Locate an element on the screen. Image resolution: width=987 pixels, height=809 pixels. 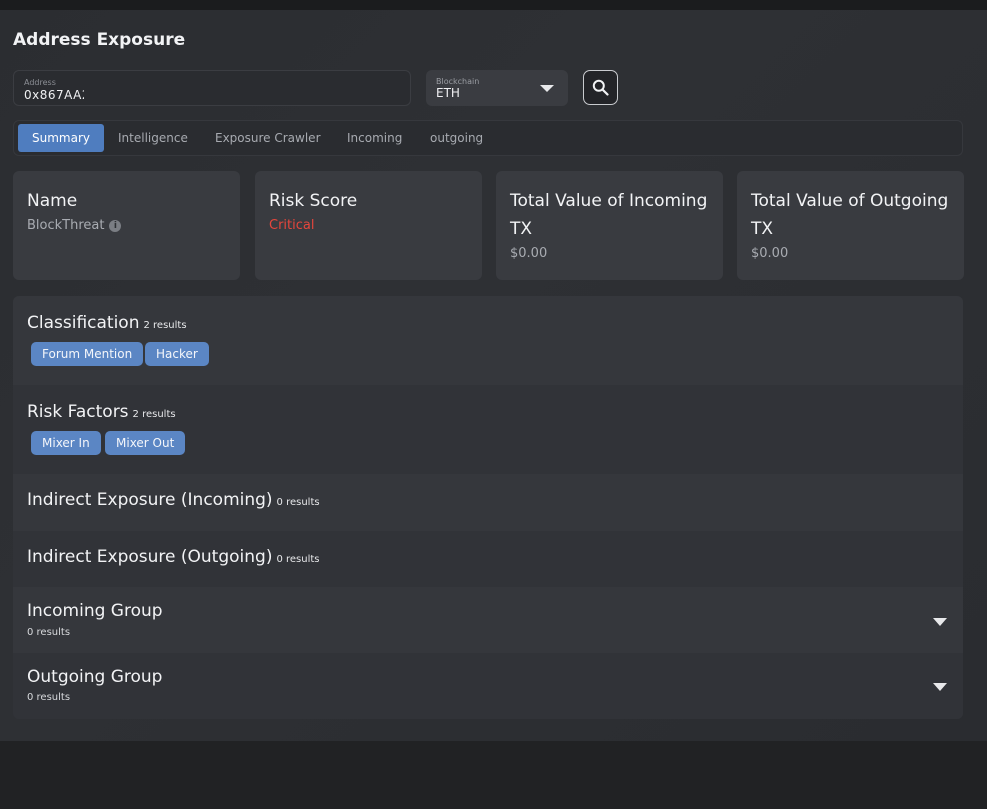
address-input is located at coordinates (54, 95).